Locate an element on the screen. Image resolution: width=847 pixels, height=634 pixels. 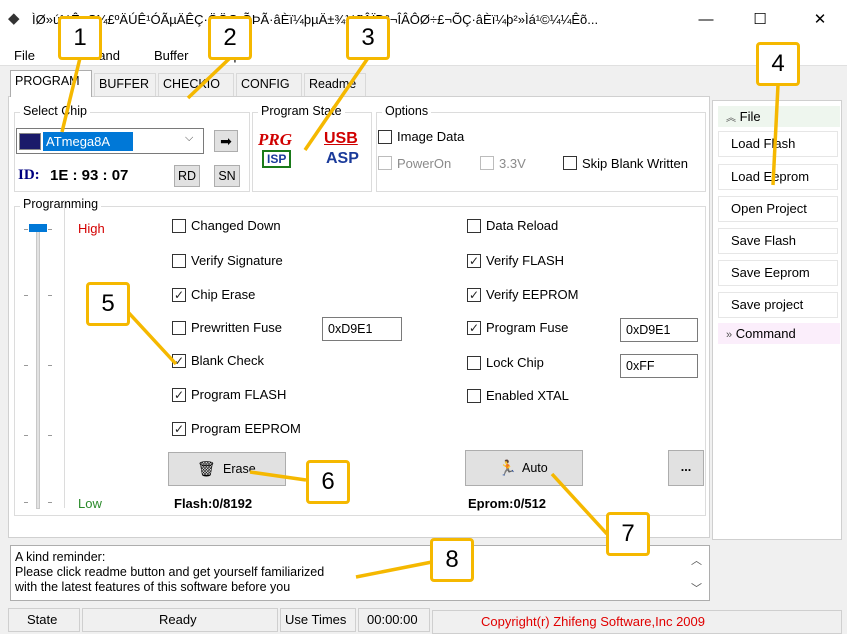
callout-3: 3 is located at coordinates (368, 38).